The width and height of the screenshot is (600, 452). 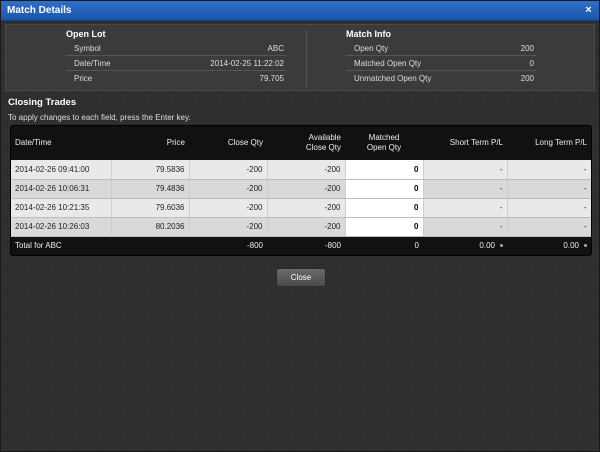 I want to click on info-label: Matched Open Qty, so click(x=388, y=63).